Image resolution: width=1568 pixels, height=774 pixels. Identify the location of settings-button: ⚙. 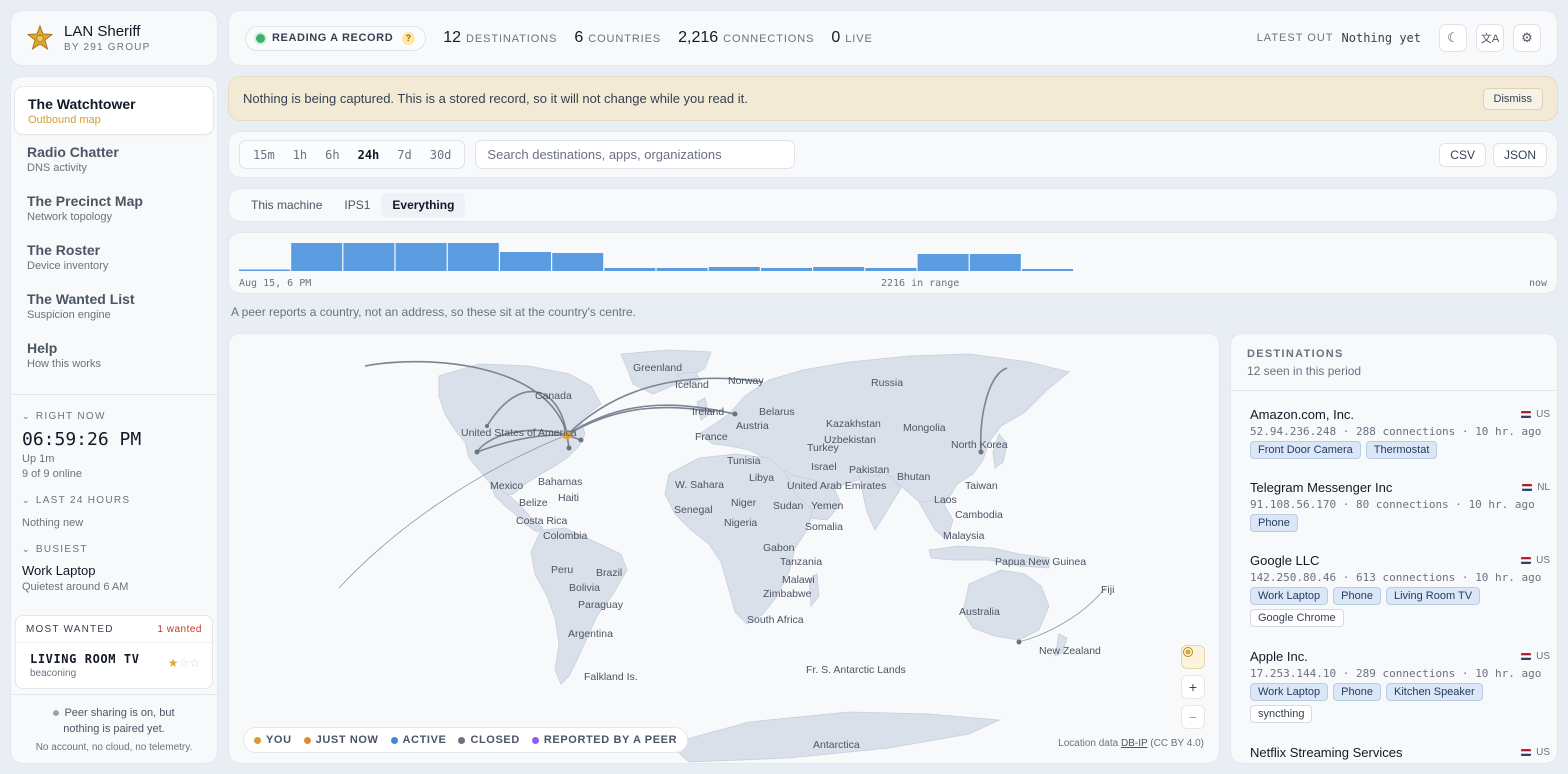
(1527, 38).